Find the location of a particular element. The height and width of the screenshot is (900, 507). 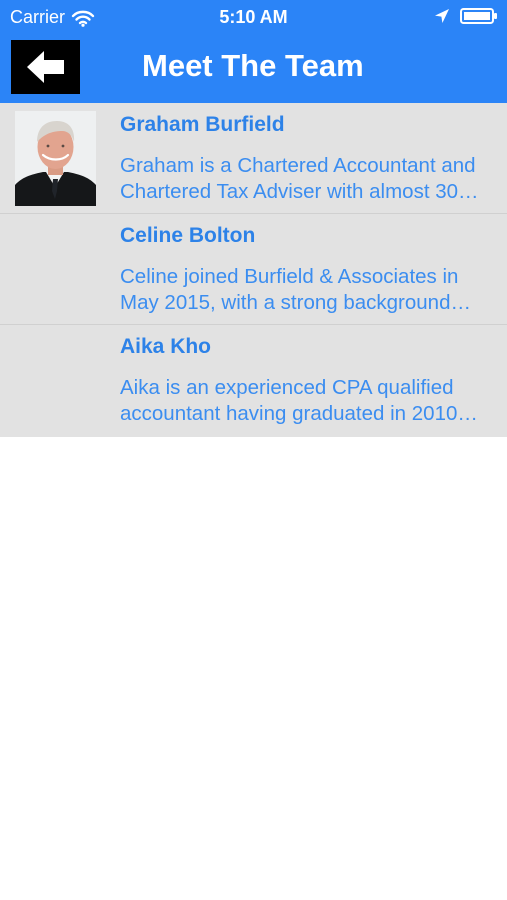

team-member-name: Aika Kho is located at coordinates (166, 346).